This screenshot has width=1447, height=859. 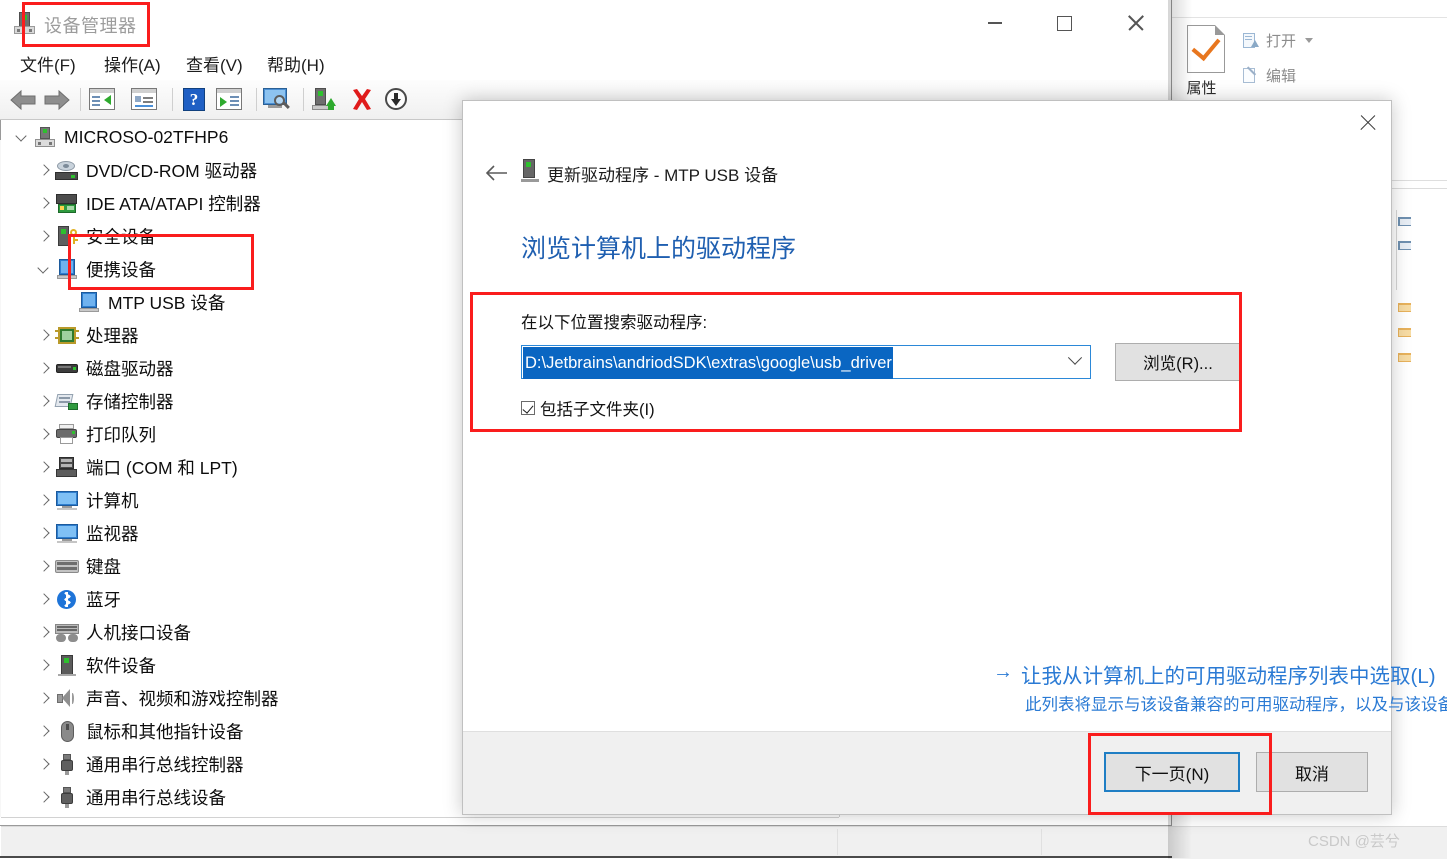 I want to click on include-subfolders-label: 包括子文件夹(I), so click(x=597, y=410).